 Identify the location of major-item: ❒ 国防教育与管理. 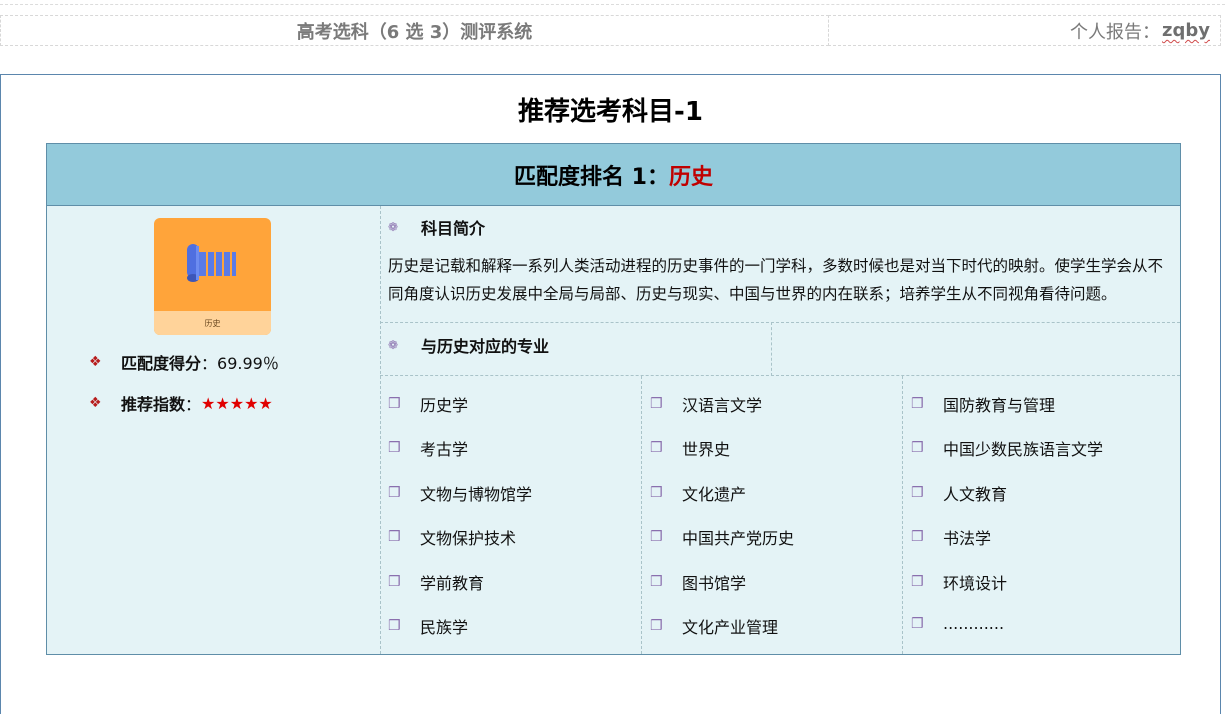
(983, 404).